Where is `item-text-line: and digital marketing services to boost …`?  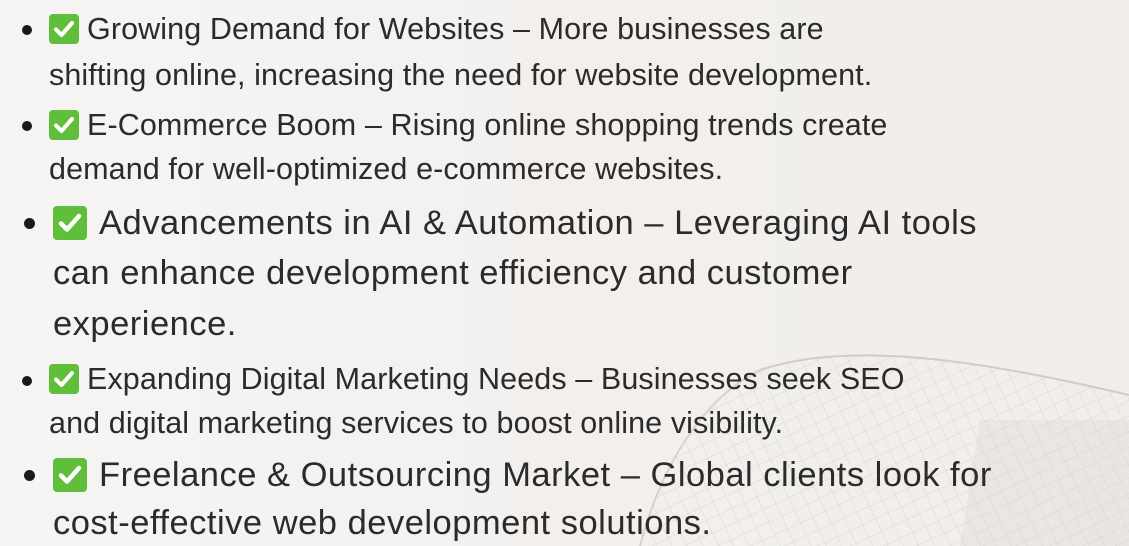
item-text-line: and digital marketing services to boost … is located at coordinates (416, 423).